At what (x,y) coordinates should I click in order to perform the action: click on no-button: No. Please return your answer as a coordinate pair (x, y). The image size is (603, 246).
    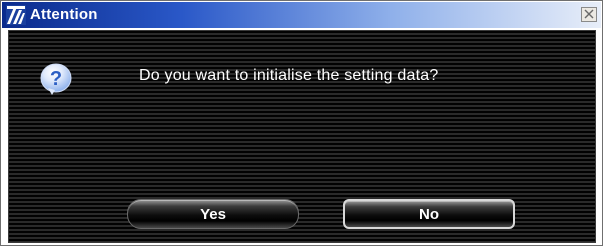
    Looking at the image, I should click on (429, 214).